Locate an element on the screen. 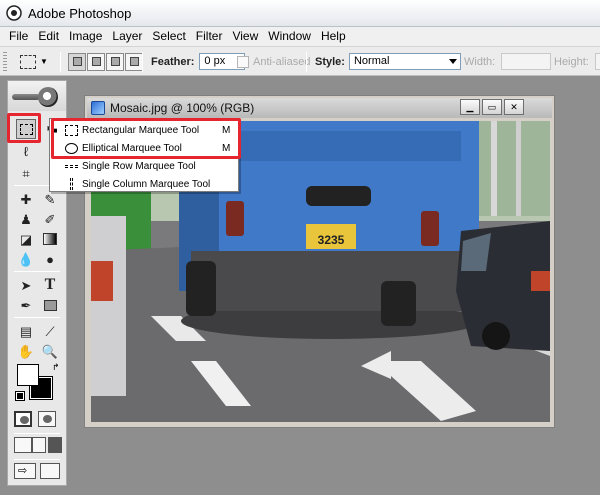 The height and width of the screenshot is (495, 600). crop-tool: ⌗ is located at coordinates (26, 173).